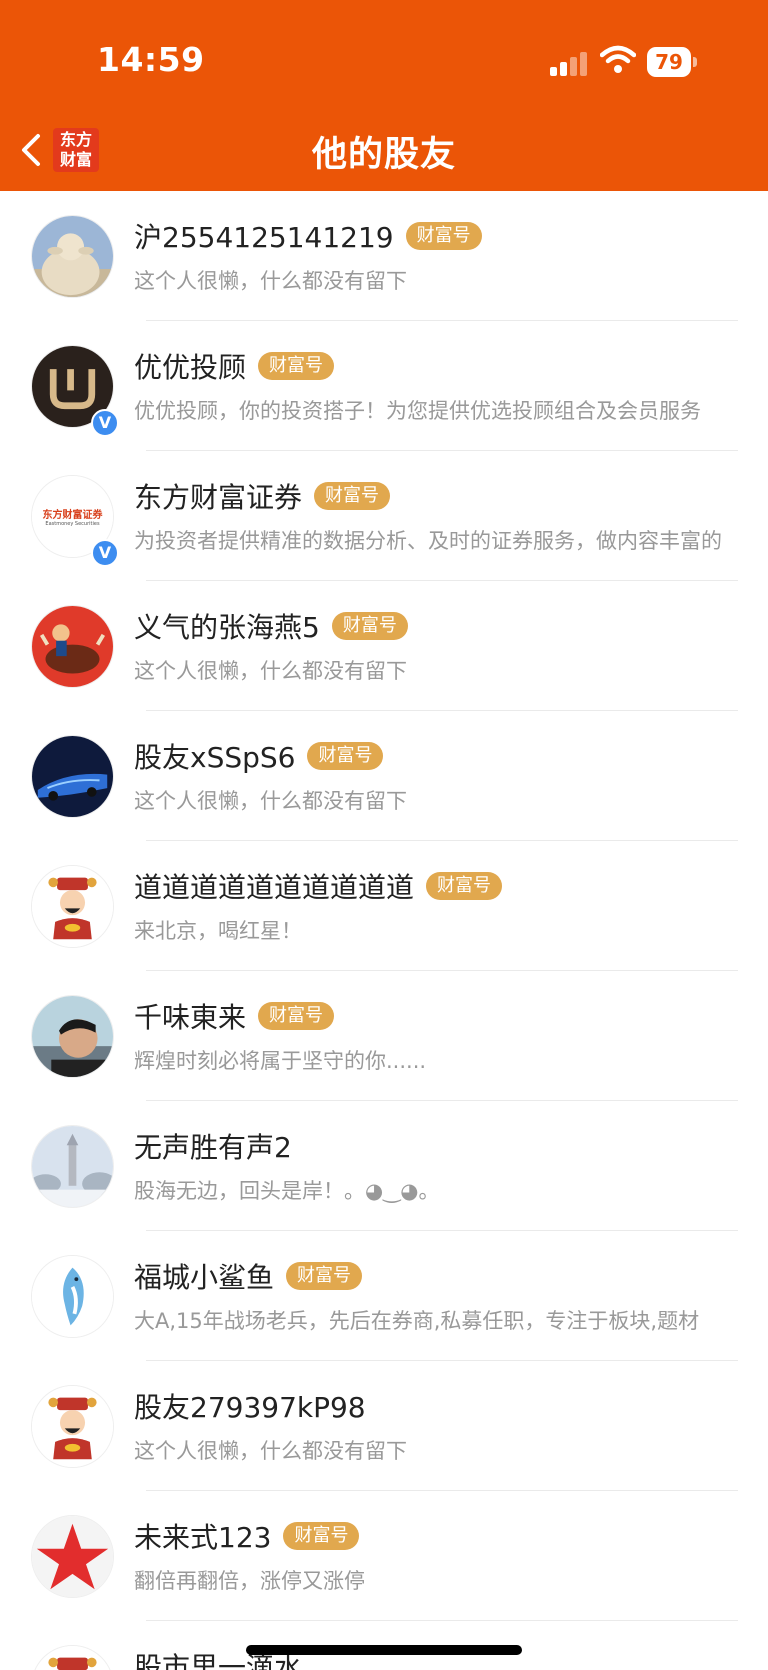  I want to click on battery-icon: 79, so click(672, 62).